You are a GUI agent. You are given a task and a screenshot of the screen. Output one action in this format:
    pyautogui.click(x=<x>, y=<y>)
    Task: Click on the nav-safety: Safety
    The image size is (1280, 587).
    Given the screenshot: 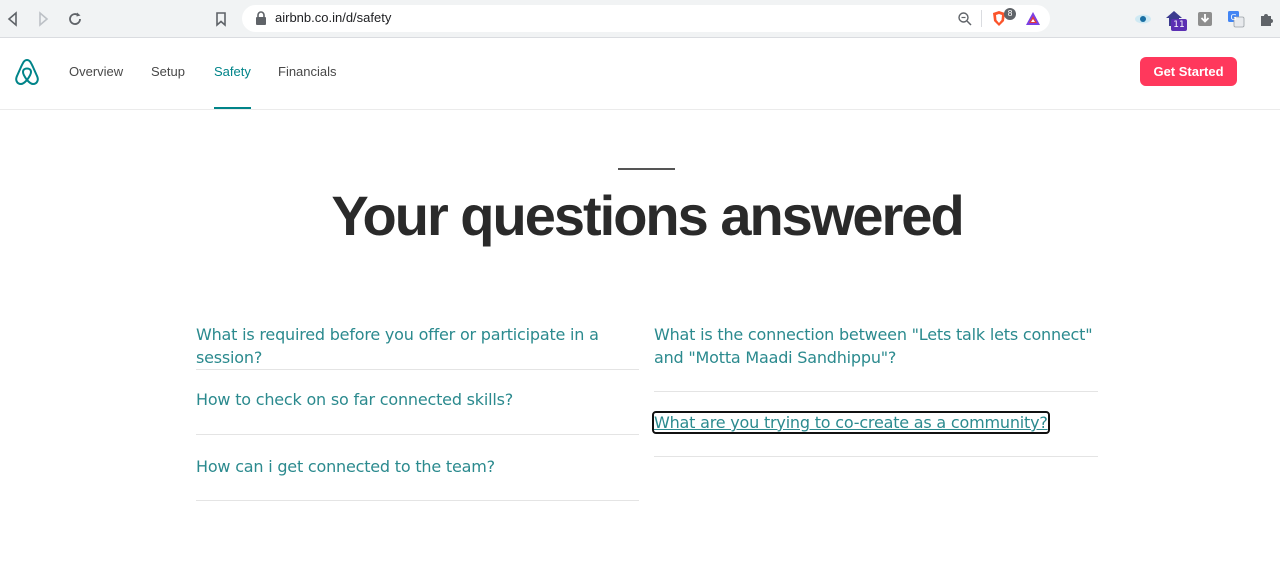 What is the action you would take?
    pyautogui.click(x=232, y=71)
    